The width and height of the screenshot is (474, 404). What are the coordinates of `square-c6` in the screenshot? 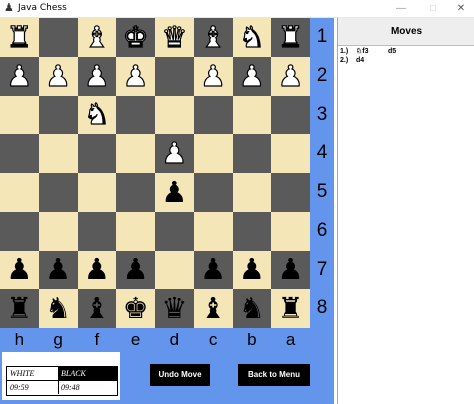 It's located at (213, 231).